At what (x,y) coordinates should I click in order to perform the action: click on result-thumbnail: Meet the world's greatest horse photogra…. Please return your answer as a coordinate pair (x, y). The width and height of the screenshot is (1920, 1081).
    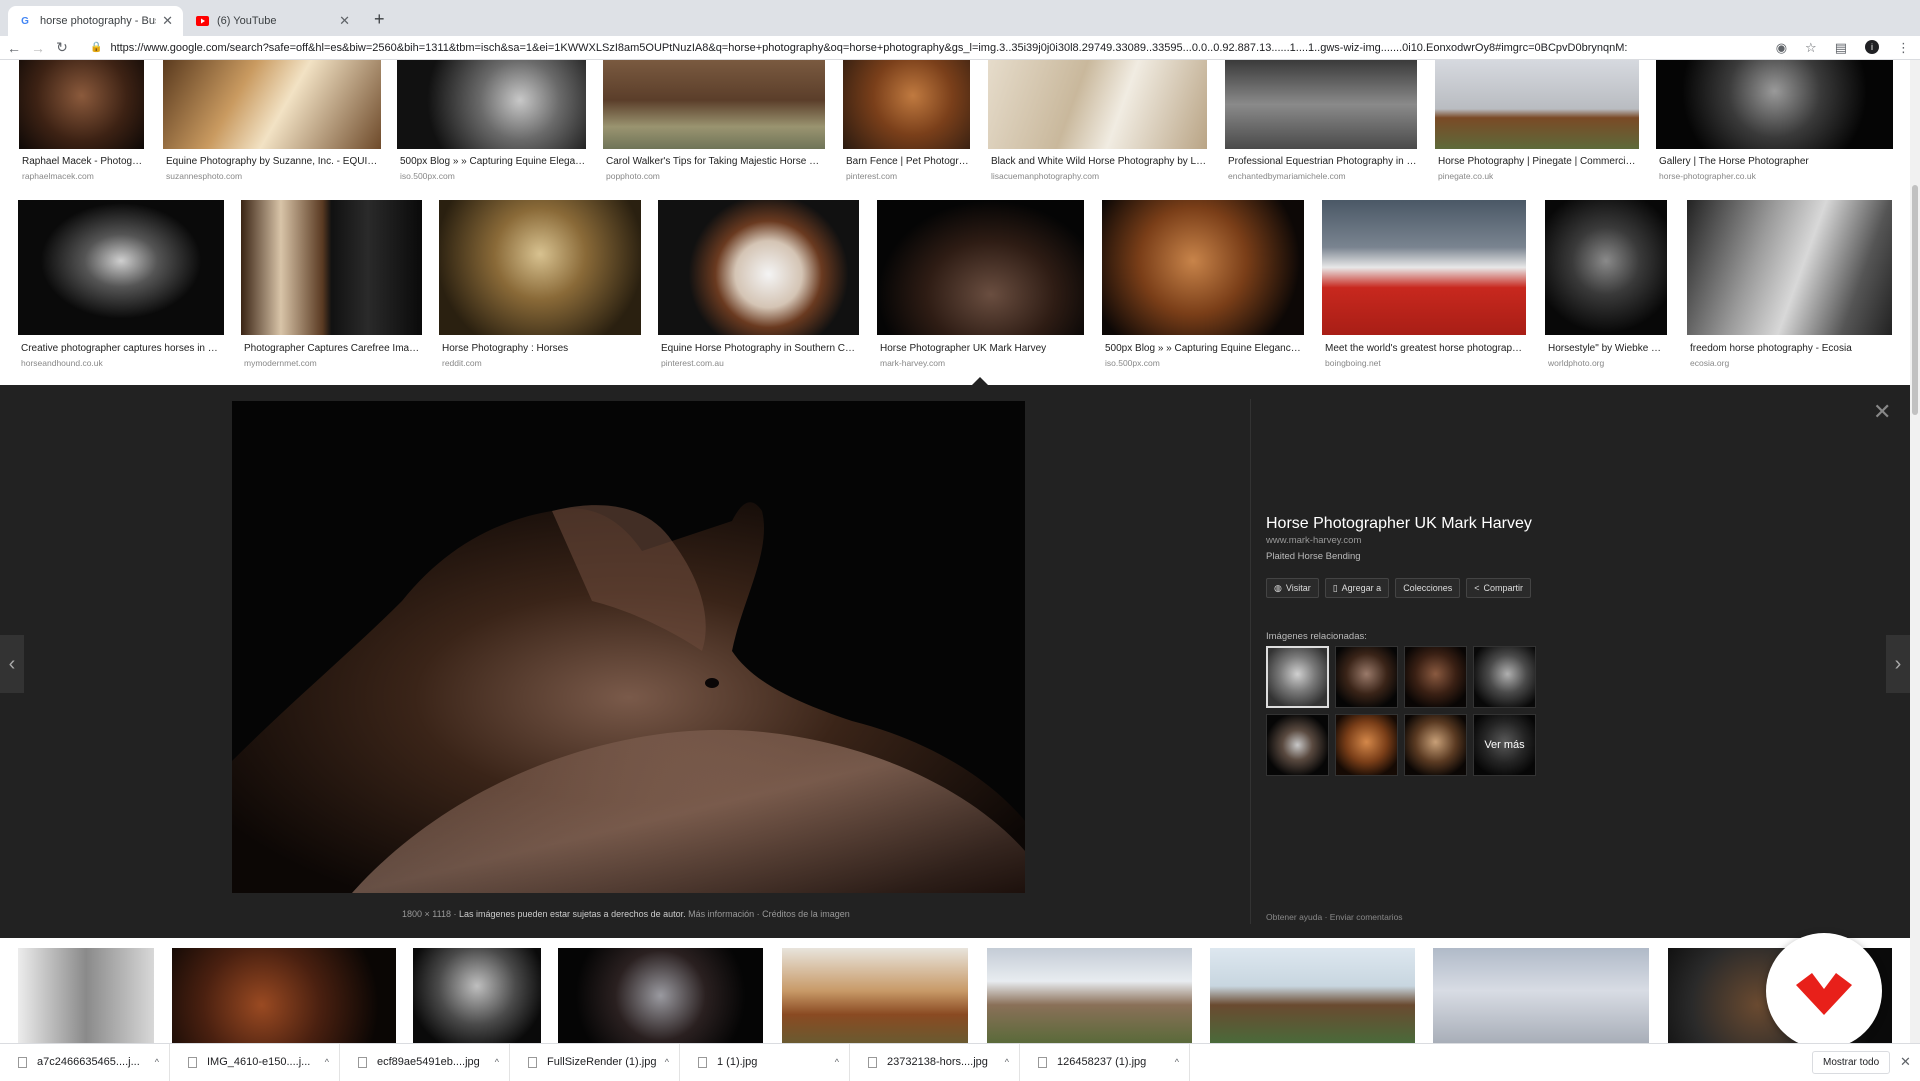
    Looking at the image, I should click on (1424, 285).